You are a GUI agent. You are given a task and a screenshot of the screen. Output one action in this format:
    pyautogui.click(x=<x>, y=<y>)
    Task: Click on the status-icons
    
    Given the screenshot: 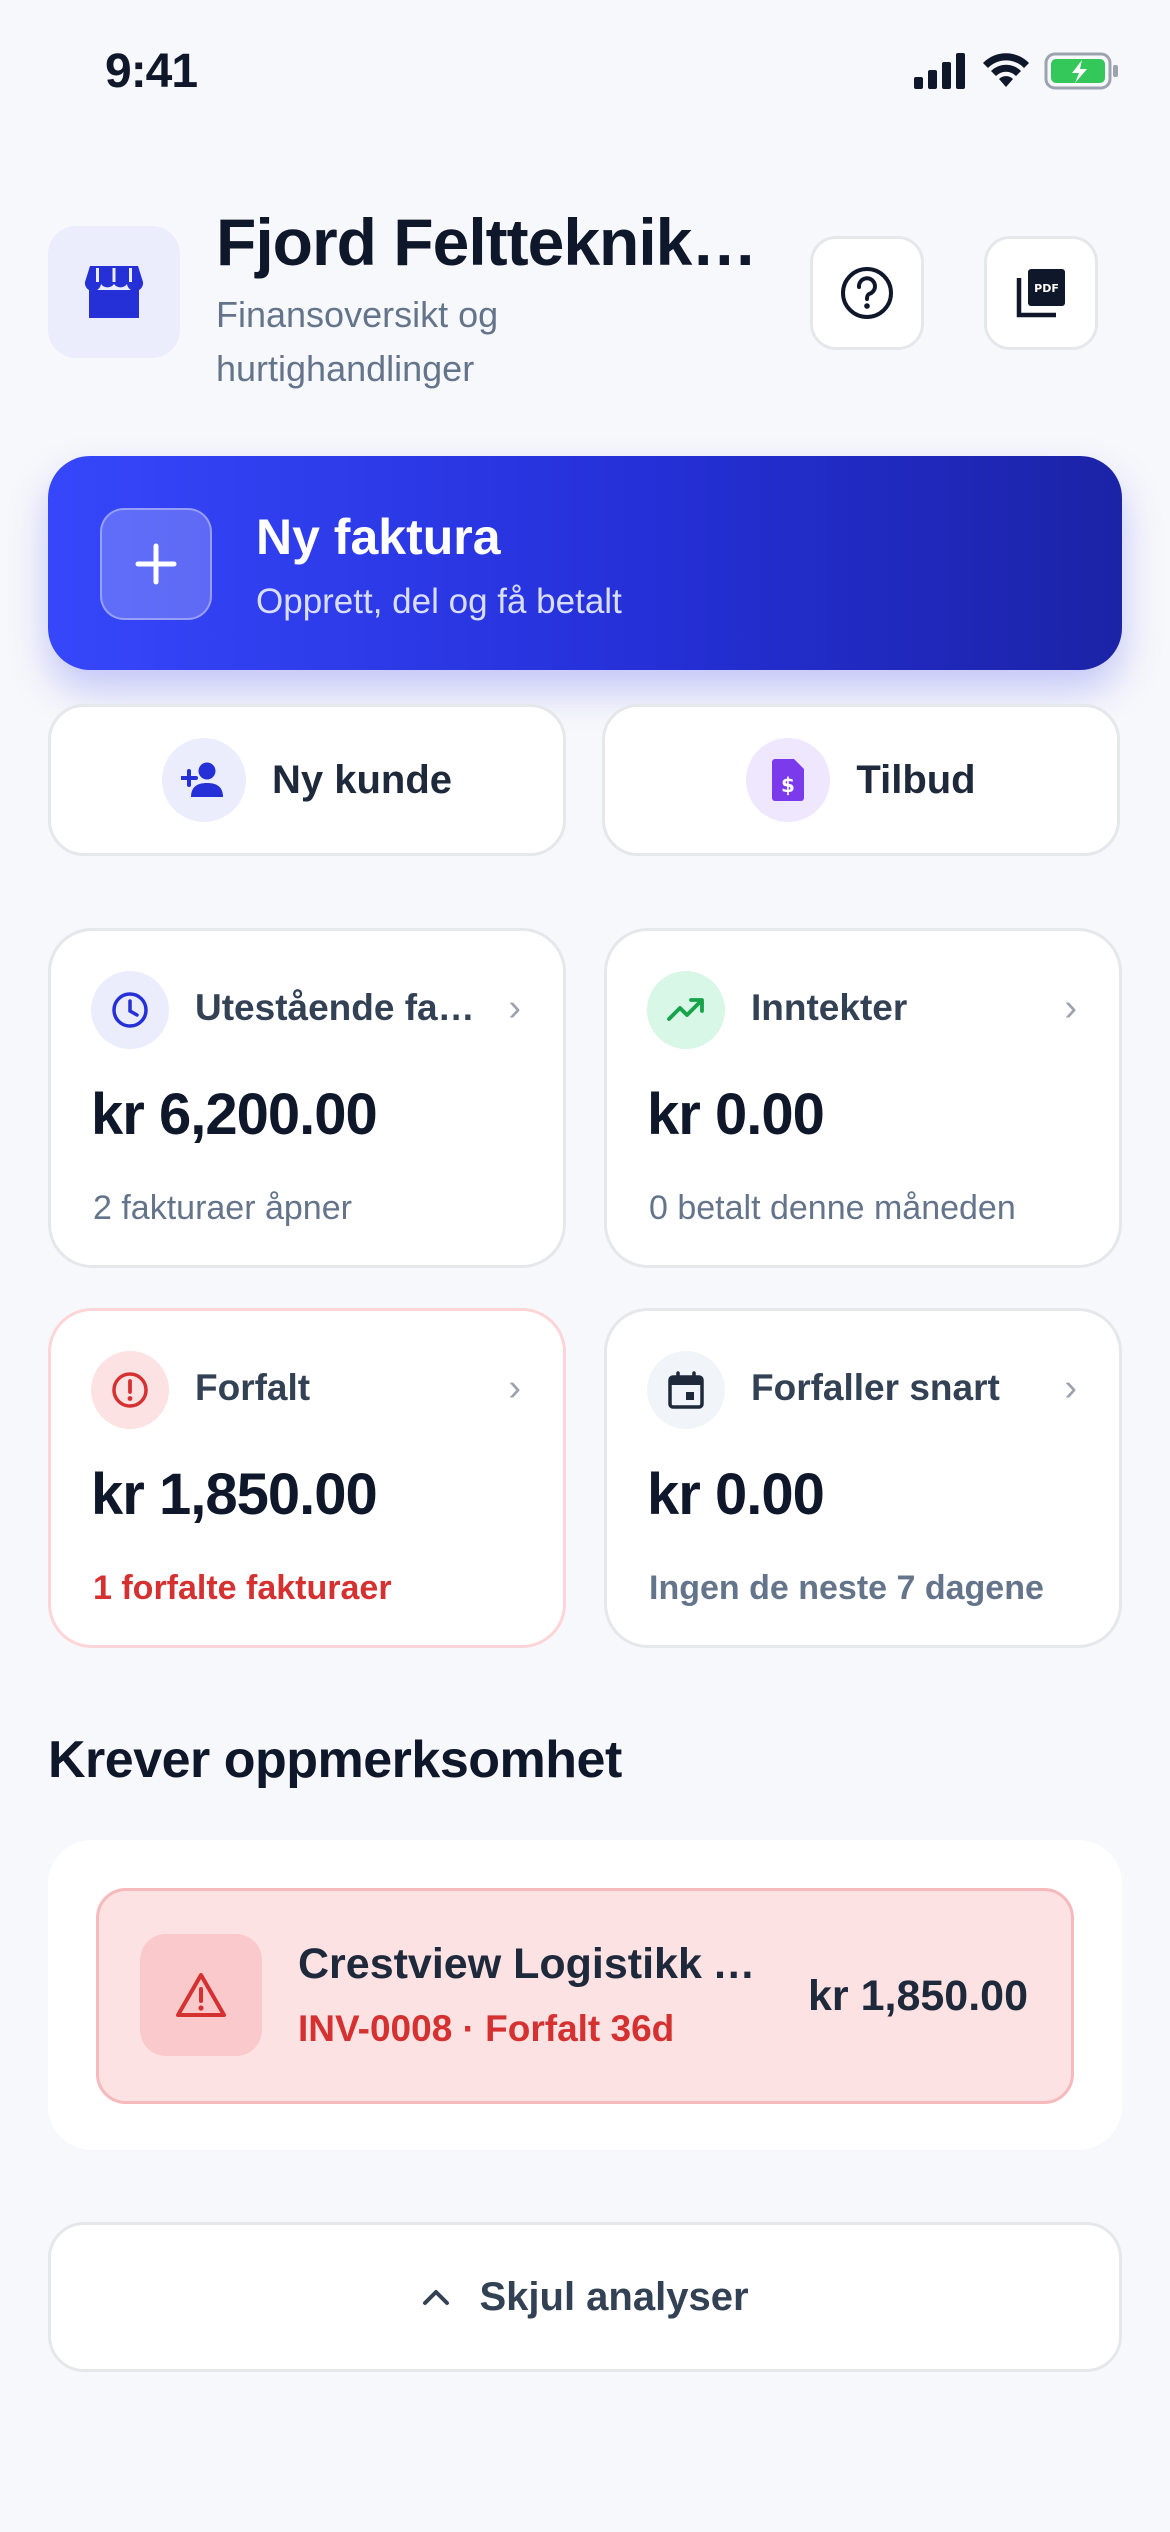 What is the action you would take?
    pyautogui.click(x=1017, y=71)
    